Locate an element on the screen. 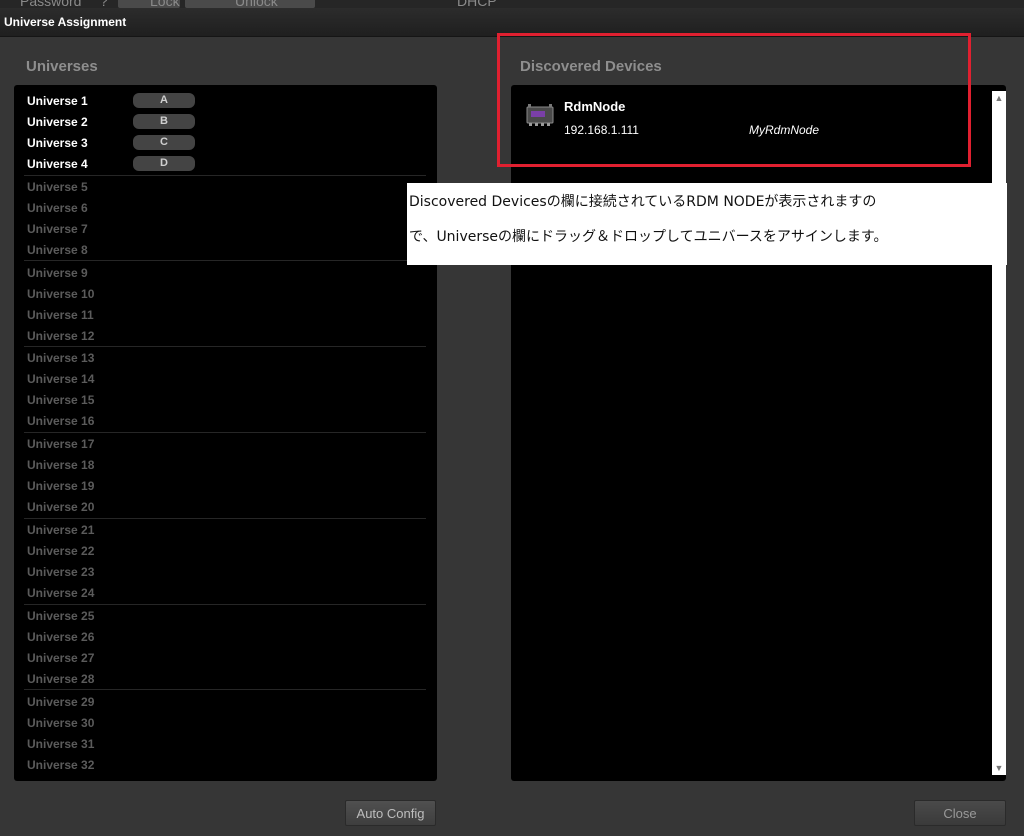 The width and height of the screenshot is (1024, 836). universe-label: Universe 25 is located at coordinates (61, 615).